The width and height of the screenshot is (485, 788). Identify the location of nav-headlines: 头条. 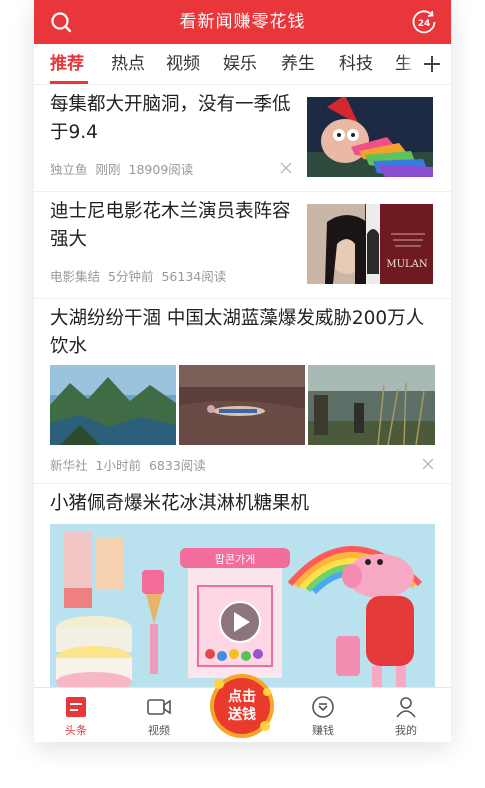
(76, 715).